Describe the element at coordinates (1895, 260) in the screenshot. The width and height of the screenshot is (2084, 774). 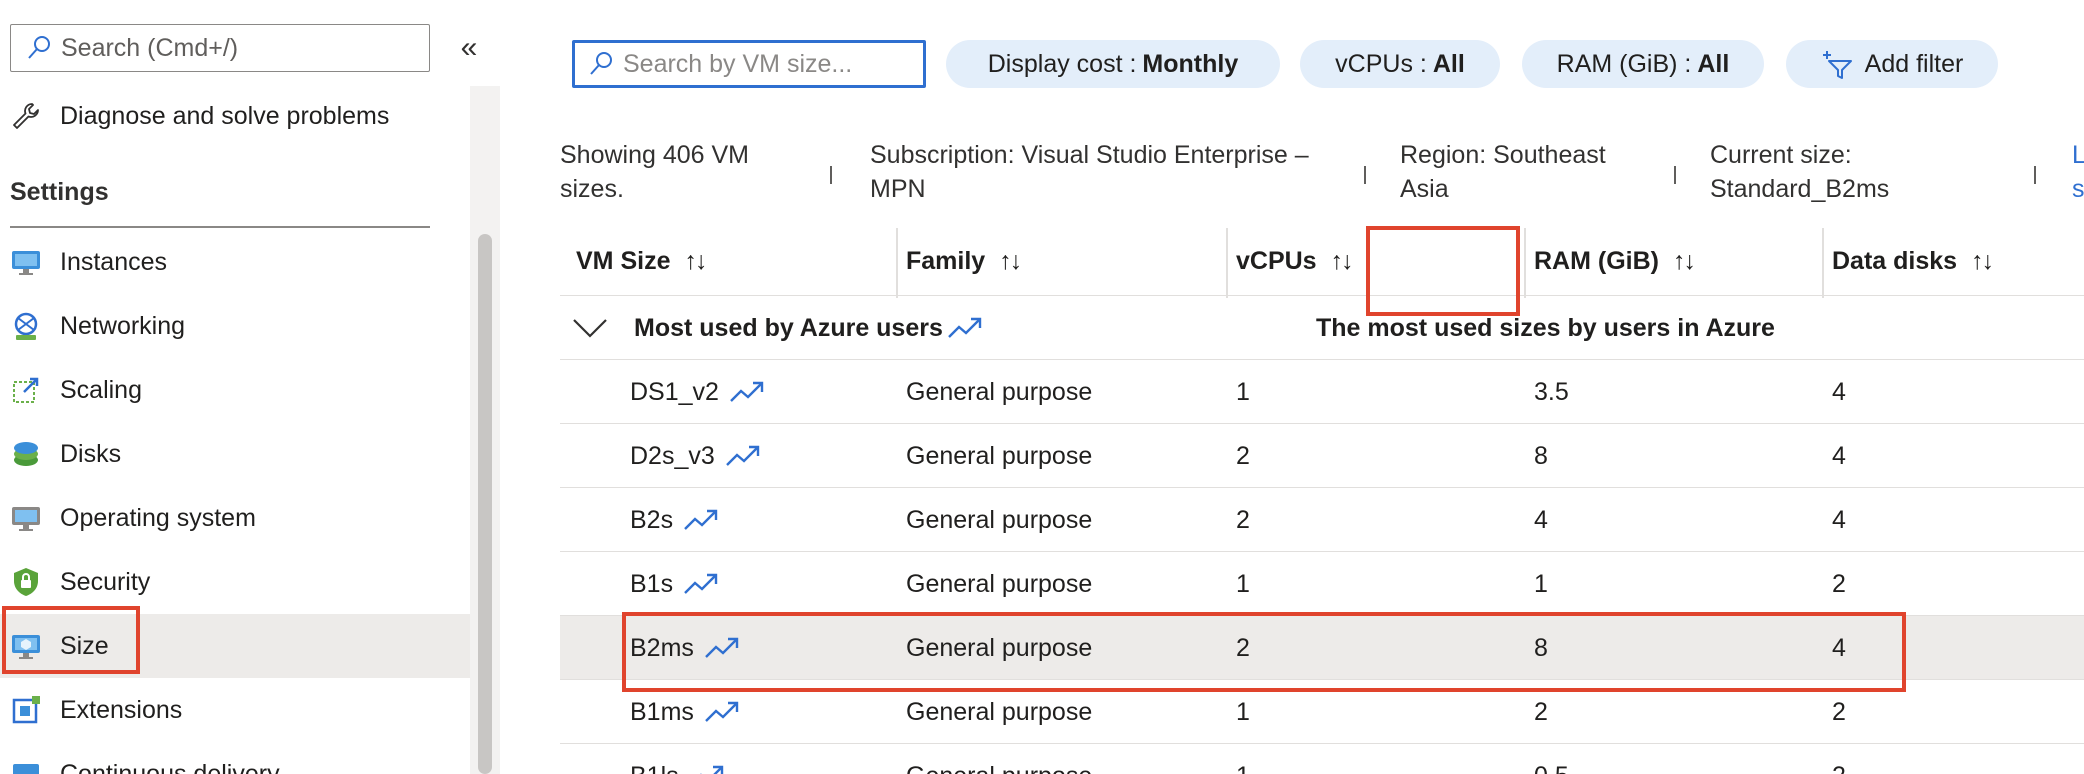
I see `column-header-label: Data disks` at that location.